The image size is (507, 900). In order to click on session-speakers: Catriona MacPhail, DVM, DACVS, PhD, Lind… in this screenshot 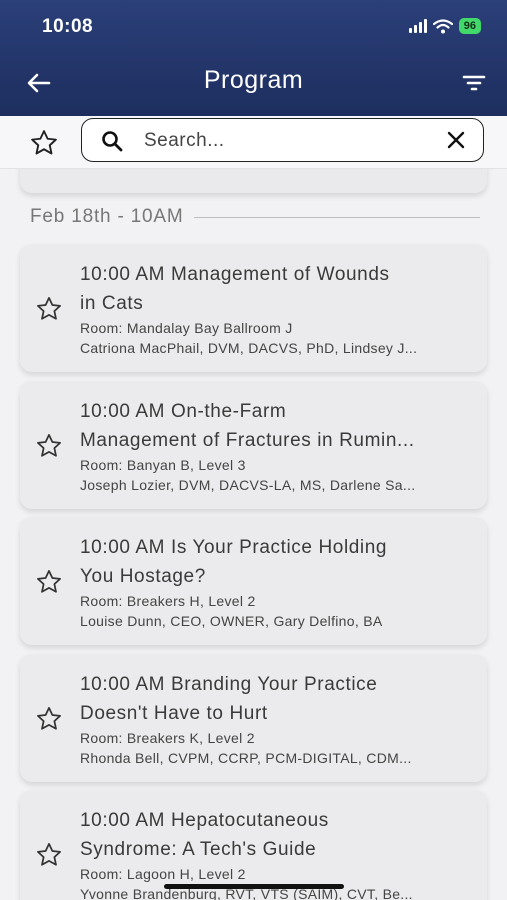, I will do `click(249, 348)`.